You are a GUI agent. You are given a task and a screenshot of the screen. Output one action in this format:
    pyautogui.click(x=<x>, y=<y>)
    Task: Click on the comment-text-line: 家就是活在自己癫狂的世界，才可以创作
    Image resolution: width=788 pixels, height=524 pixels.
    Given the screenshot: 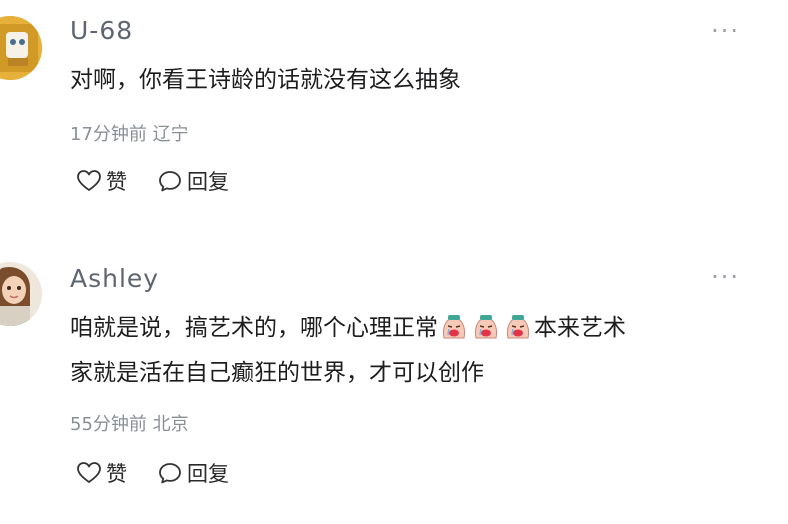 What is the action you would take?
    pyautogui.click(x=277, y=373)
    